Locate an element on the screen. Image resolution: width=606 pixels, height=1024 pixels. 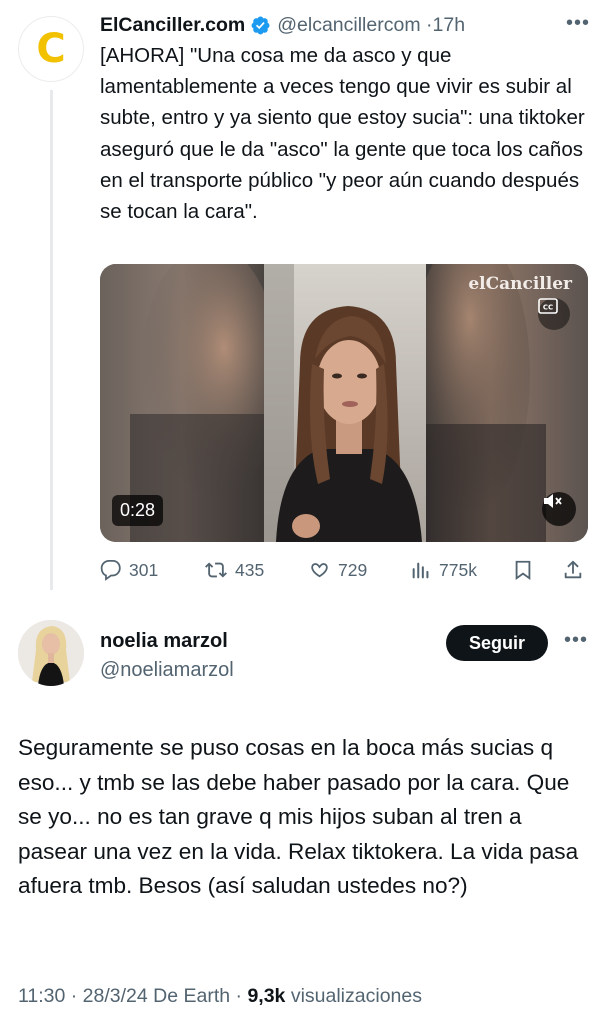
captions-icon: CC is located at coordinates (554, 314).